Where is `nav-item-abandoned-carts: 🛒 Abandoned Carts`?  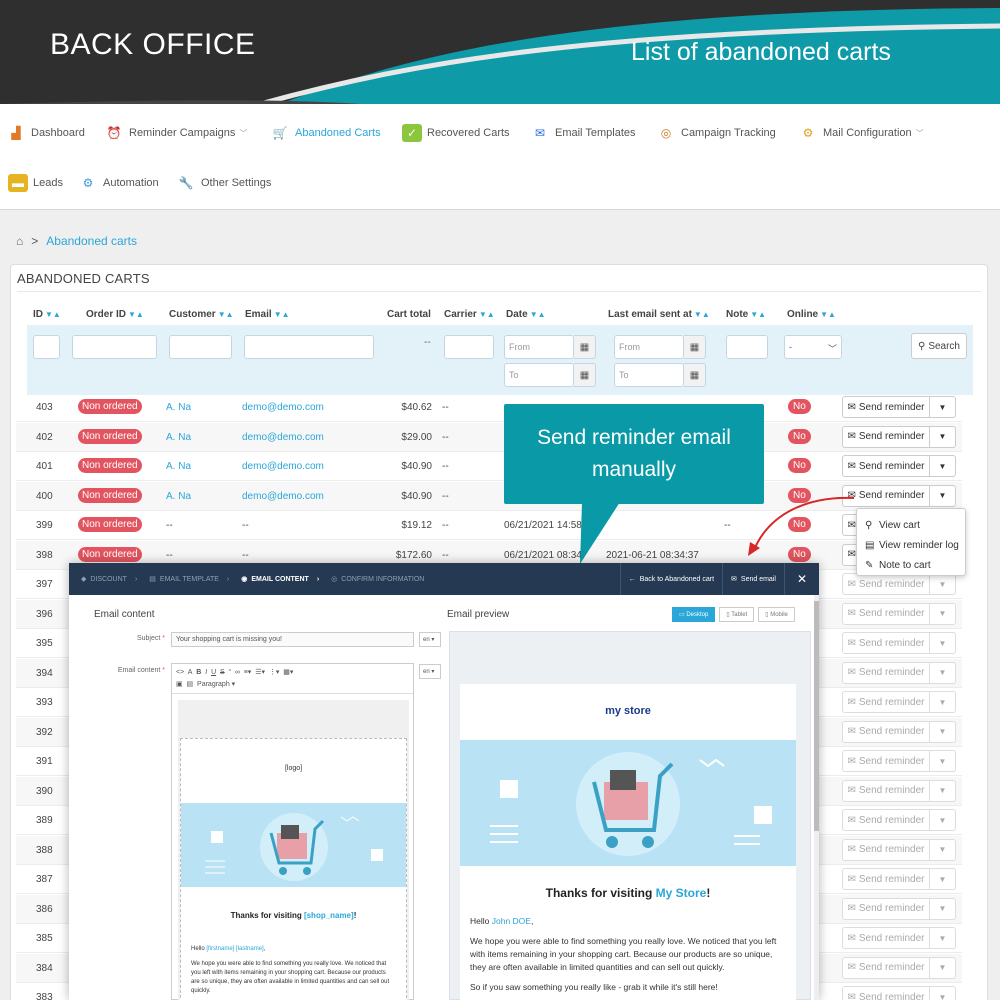
nav-item-abandoned-carts: 🛒 Abandoned Carts is located at coordinates (325, 133).